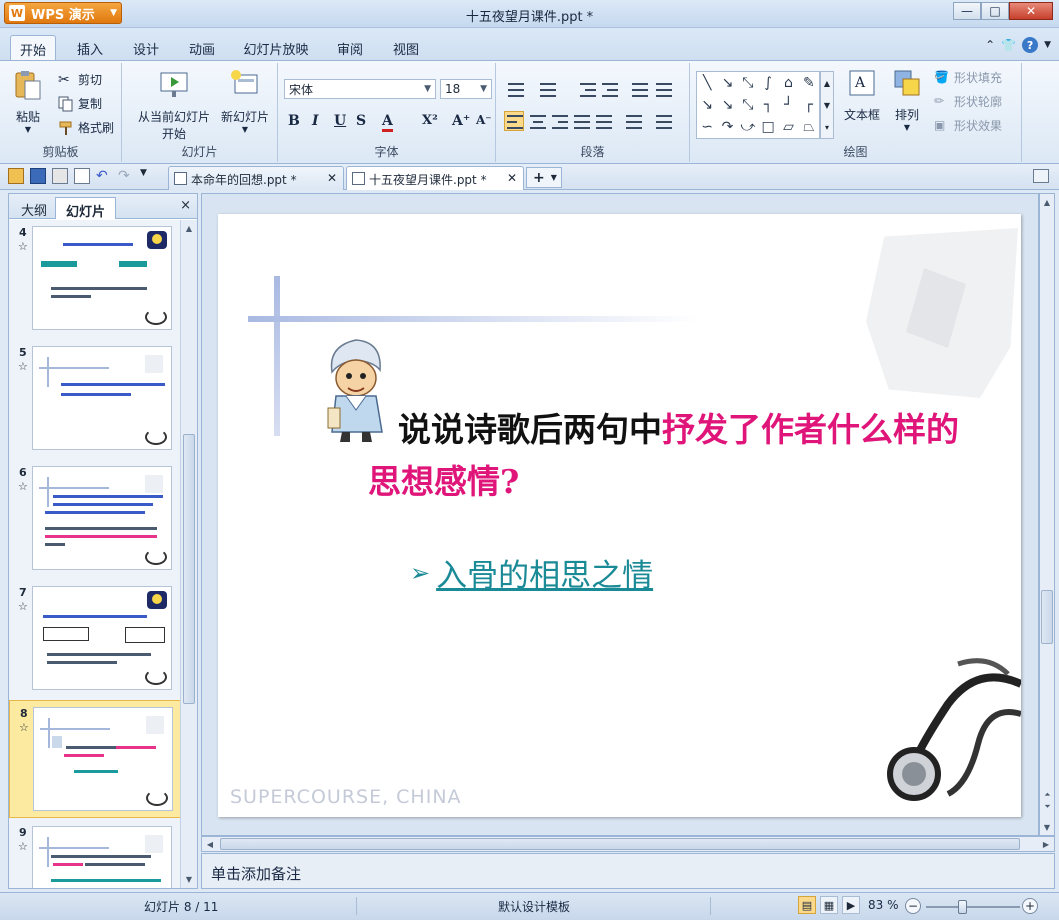 The width and height of the screenshot is (1059, 920). What do you see at coordinates (461, 121) in the screenshot?
I see `grow-font-button: A⁺` at bounding box center [461, 121].